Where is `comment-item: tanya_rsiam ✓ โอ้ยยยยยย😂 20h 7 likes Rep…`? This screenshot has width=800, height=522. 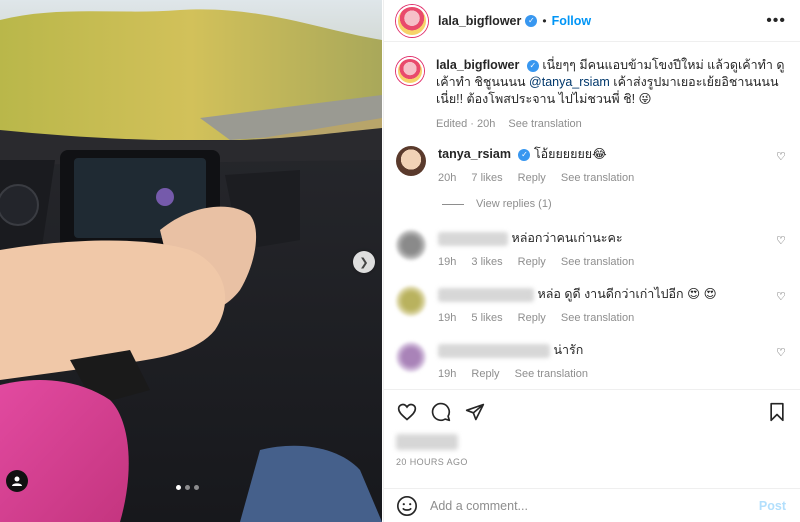 comment-item: tanya_rsiam ✓ โอ้ยยยยยย😂 20h 7 likes Rep… is located at coordinates (591, 166).